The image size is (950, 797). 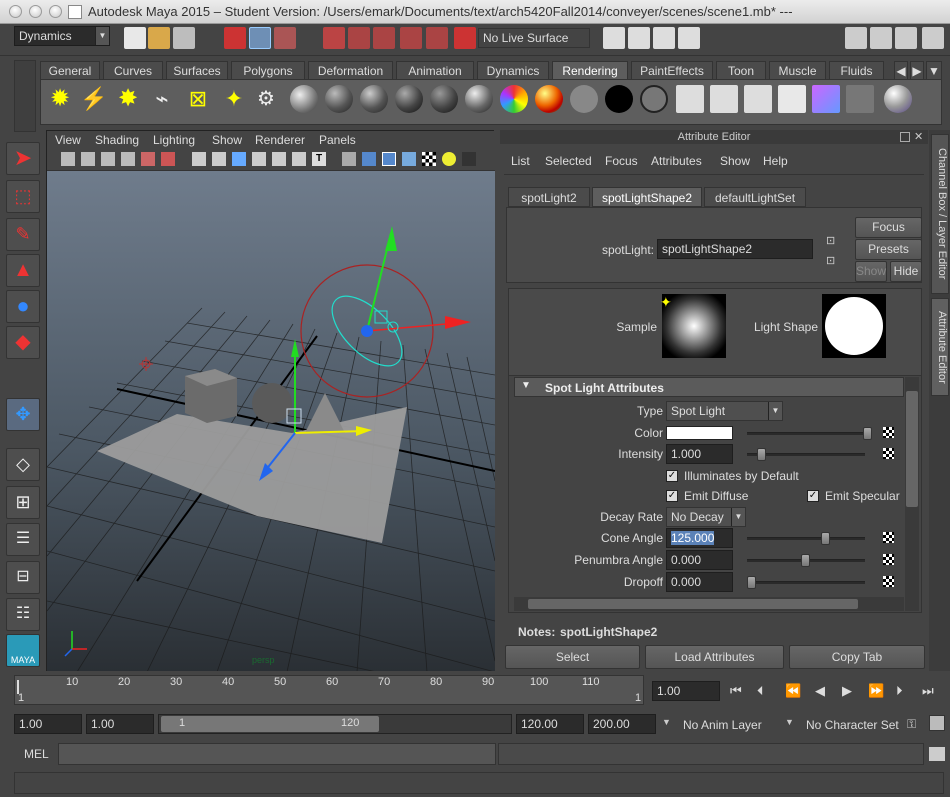 I want to click on ae-menu-attributes: Attributes, so click(x=676, y=161).